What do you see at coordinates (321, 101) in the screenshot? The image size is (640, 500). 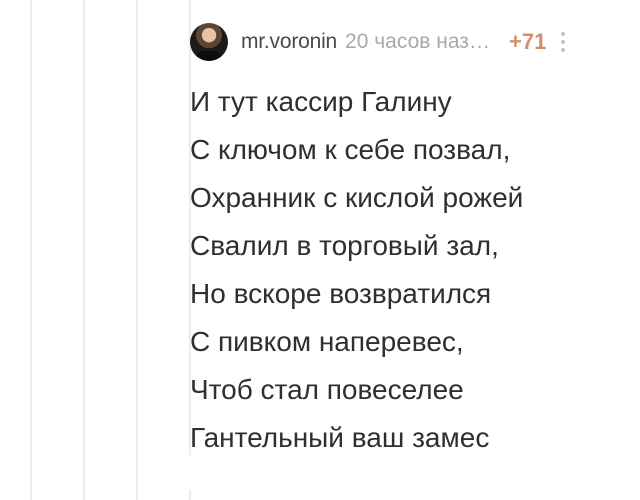 I see `comment-line: И тут кассир Галину` at bounding box center [321, 101].